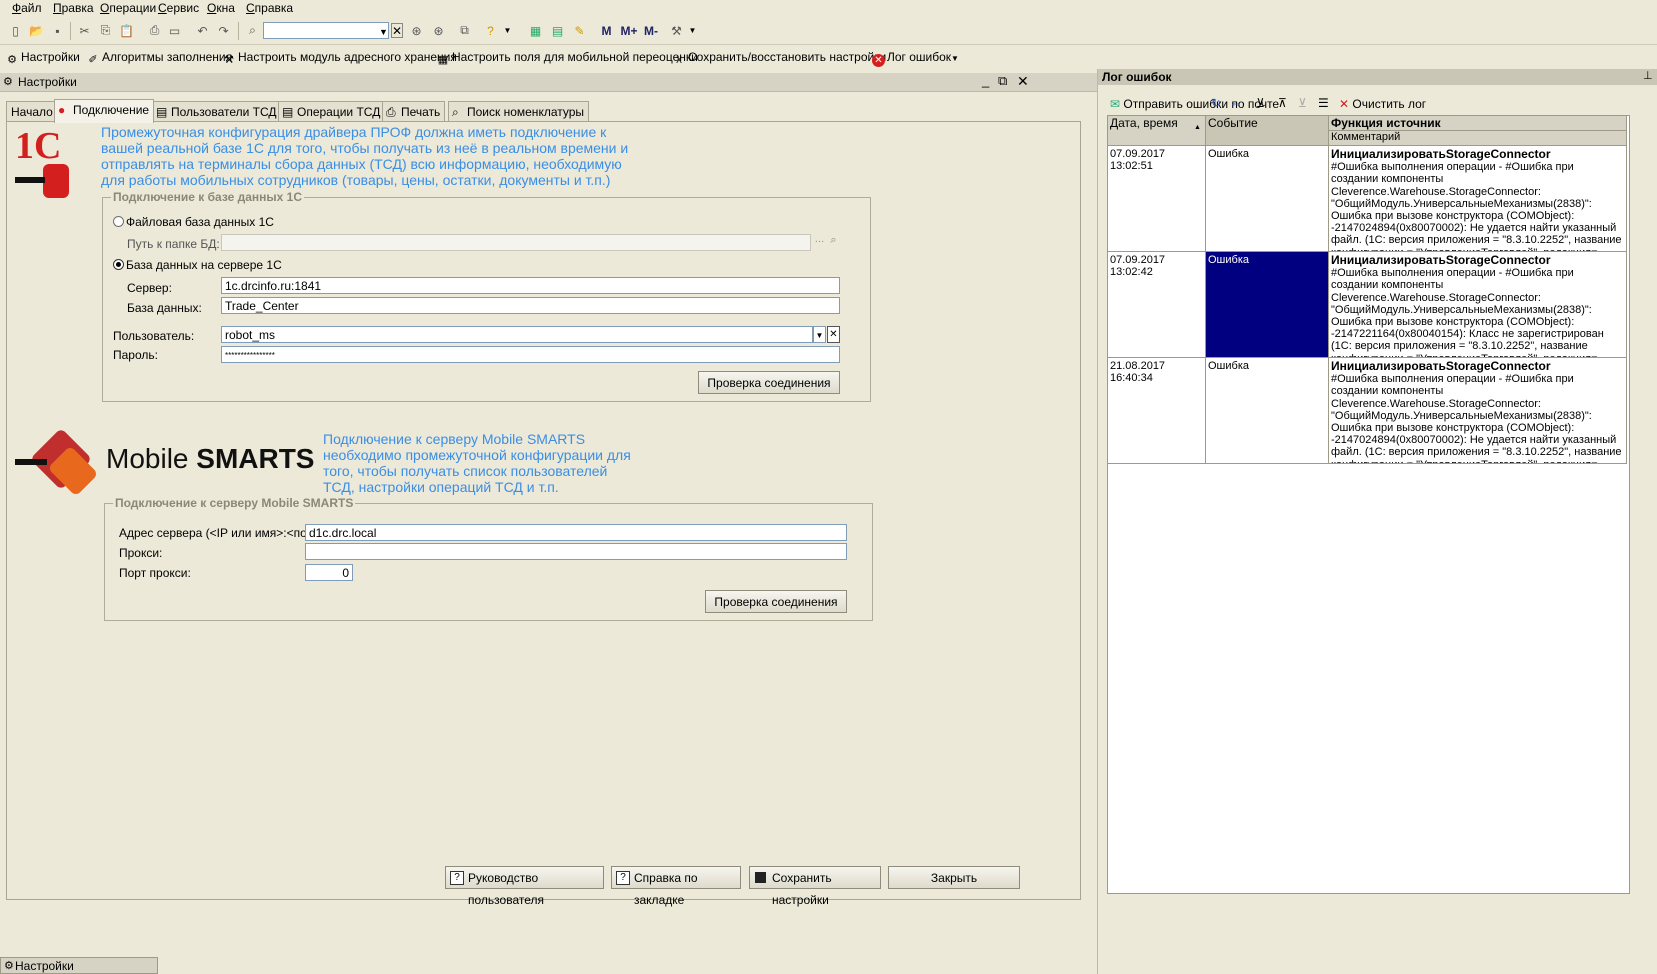  I want to click on toolbar-algorithms-button: ✐ Алгоритмы заполнения, so click(159, 58).